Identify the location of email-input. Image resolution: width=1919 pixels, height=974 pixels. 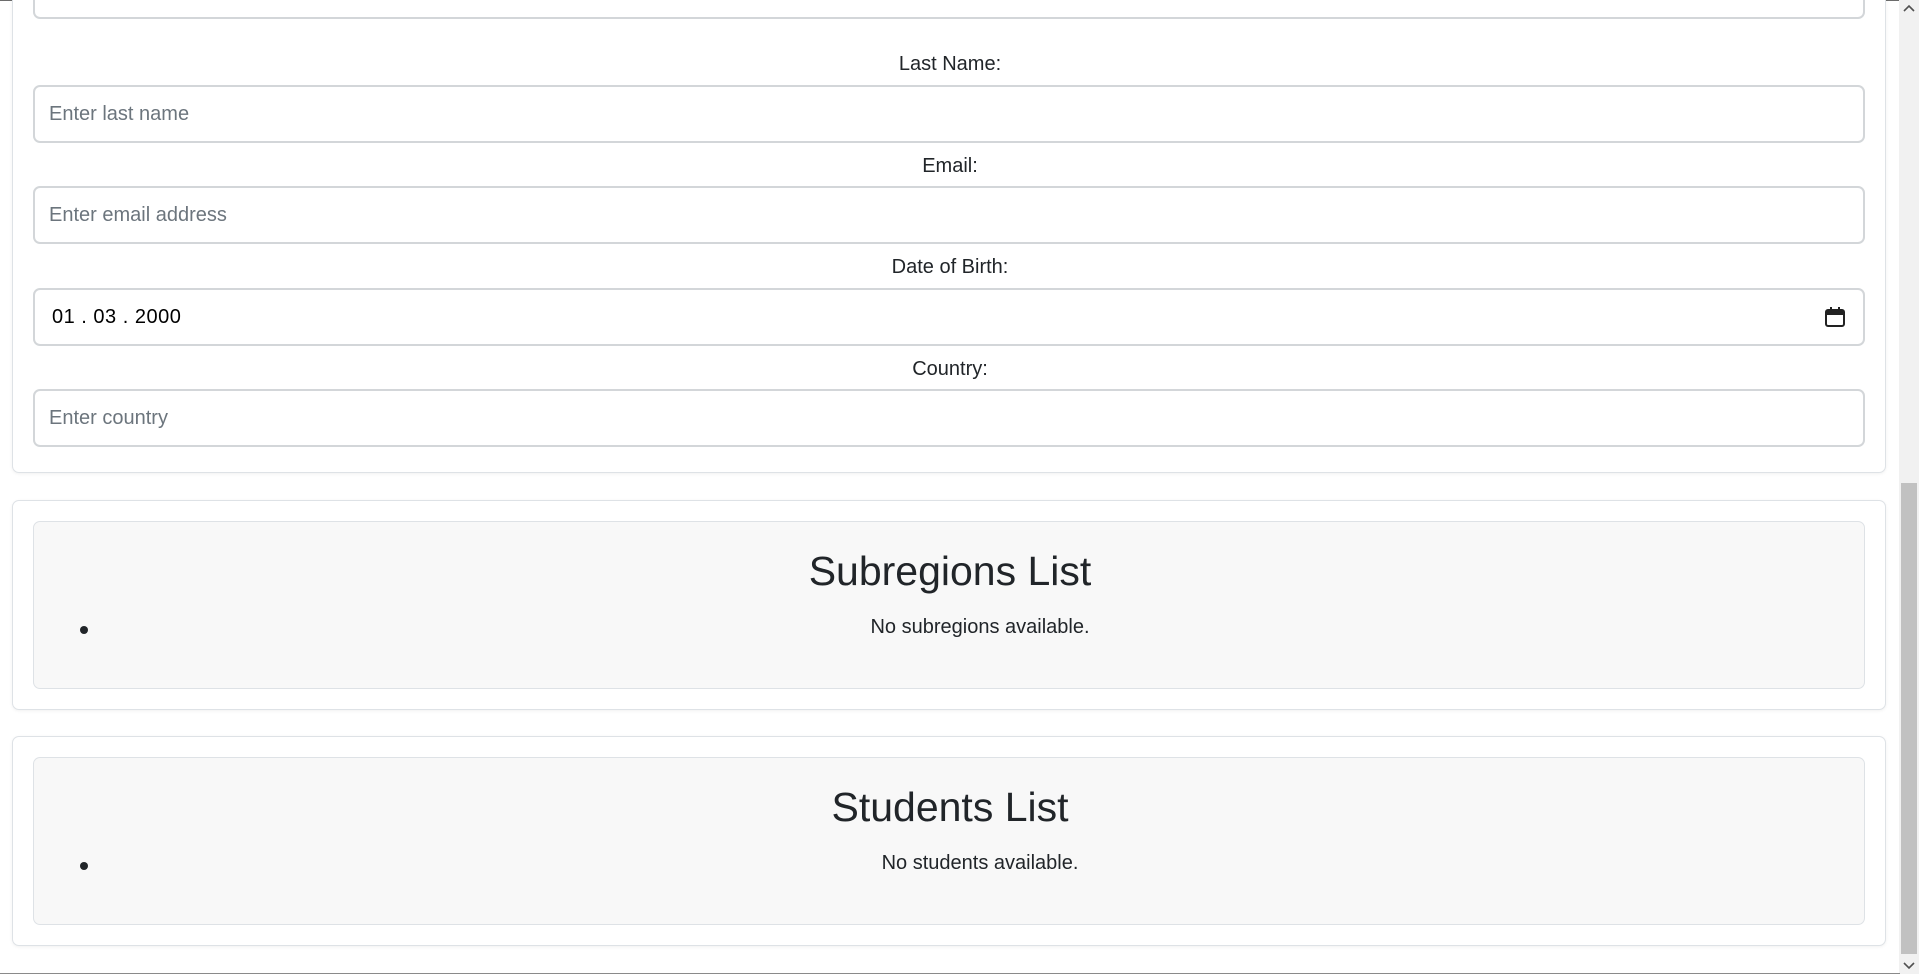
(949, 215).